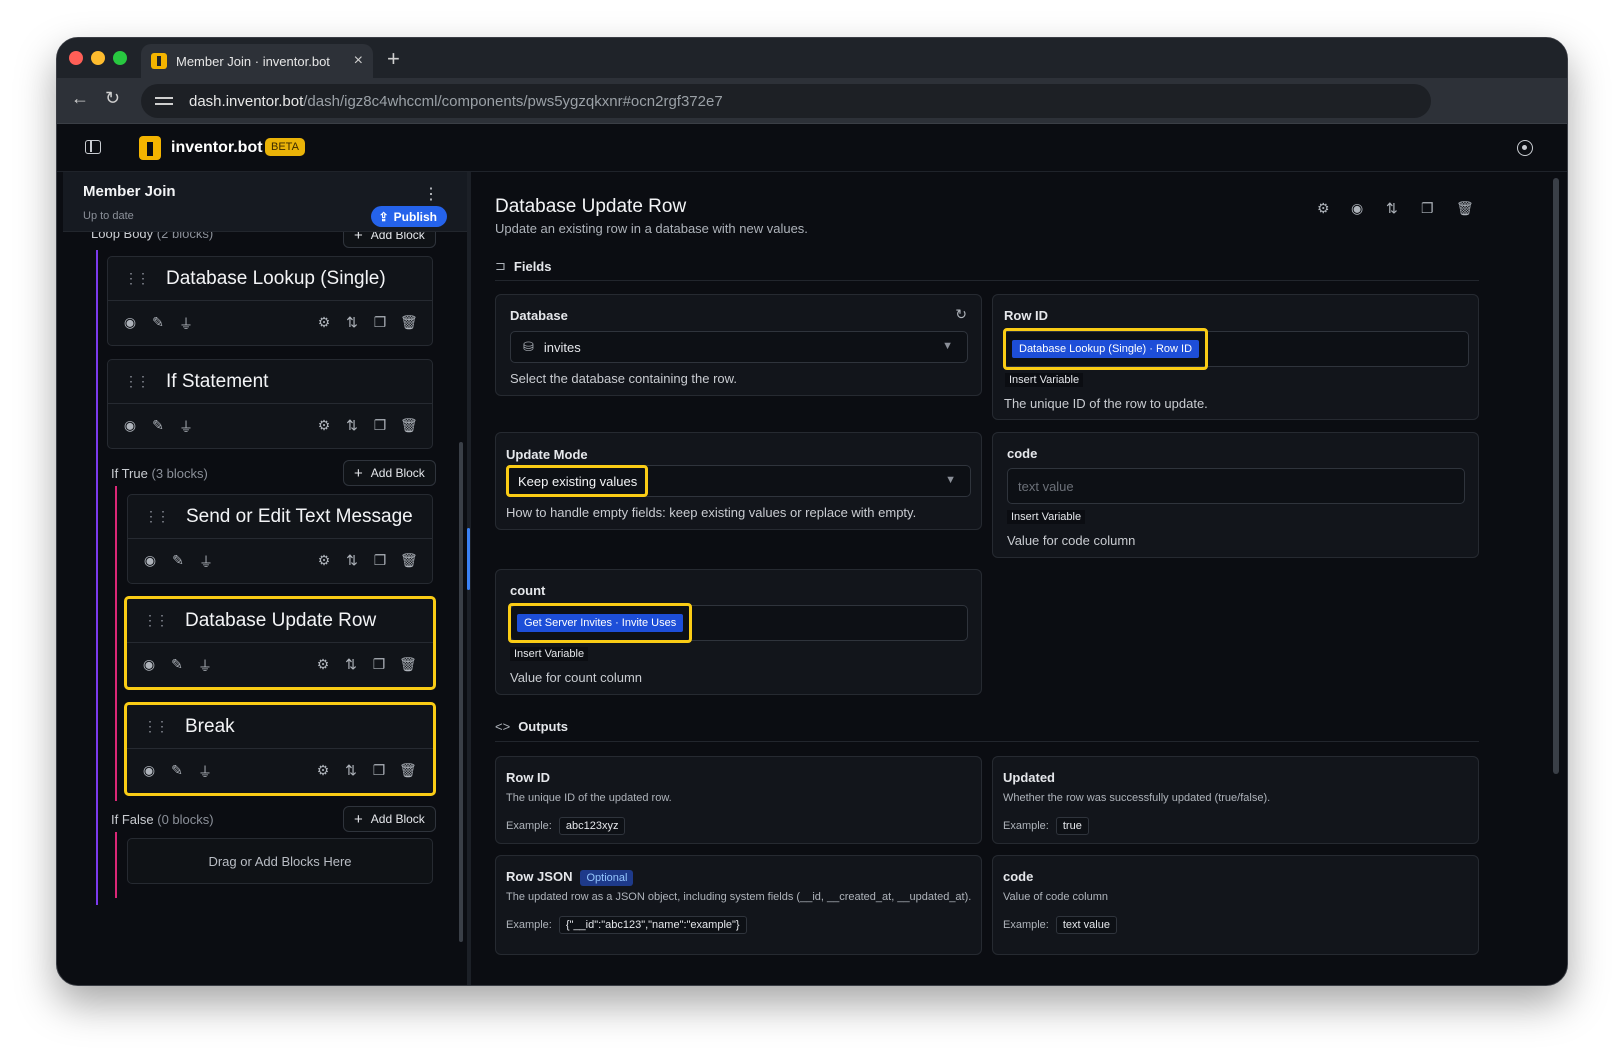 The image size is (1624, 1061). I want to click on new-tab-icon: +, so click(393, 59).